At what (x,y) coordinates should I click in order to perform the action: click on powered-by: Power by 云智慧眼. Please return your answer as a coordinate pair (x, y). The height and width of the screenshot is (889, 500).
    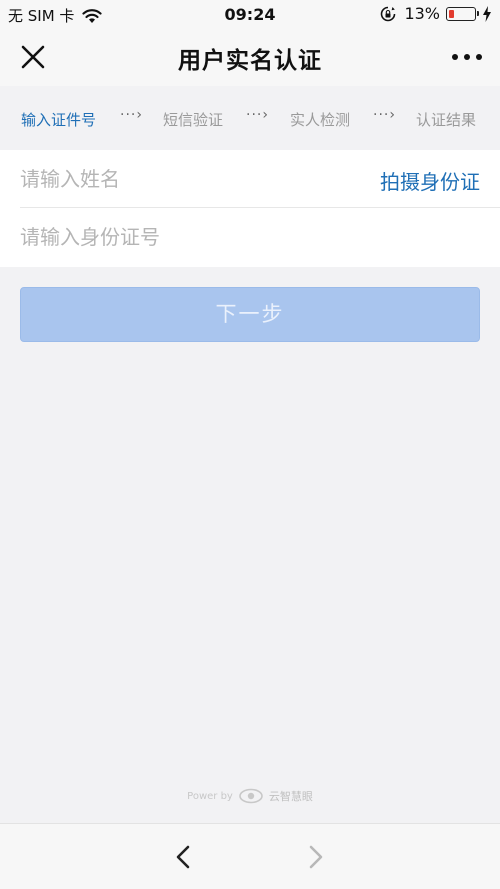
    Looking at the image, I should click on (250, 796).